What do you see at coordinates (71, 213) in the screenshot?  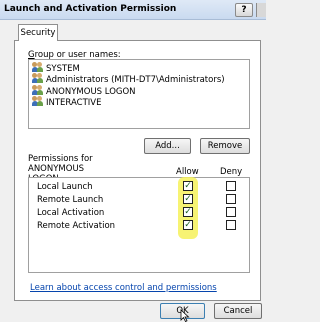 I see `perm-local-activation-label: Local Activation` at bounding box center [71, 213].